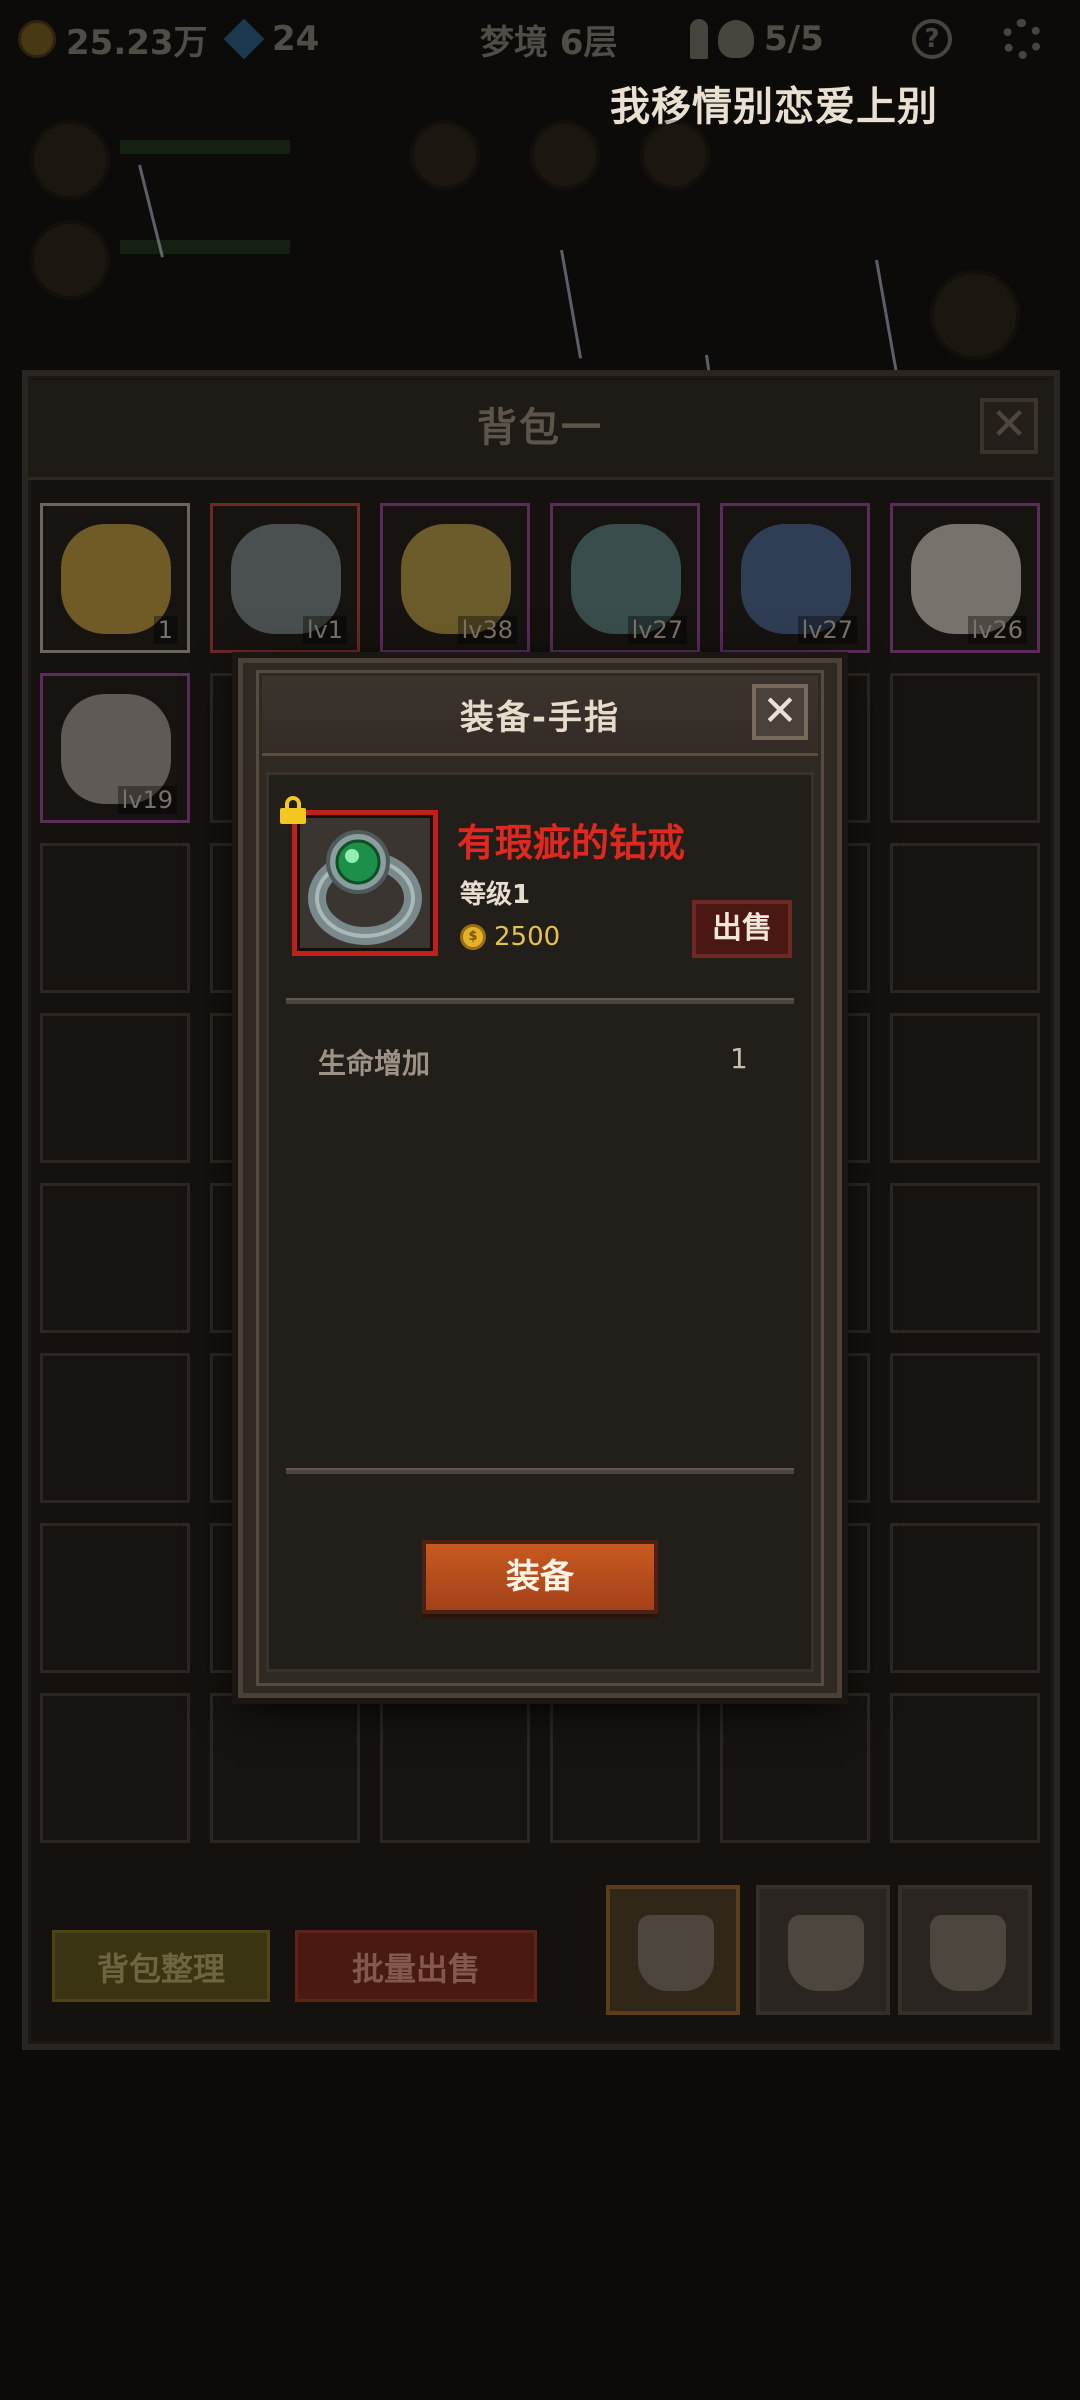 Image resolution: width=1080 pixels, height=2400 pixels. What do you see at coordinates (374, 1063) in the screenshot?
I see `stat-label: 生命增加` at bounding box center [374, 1063].